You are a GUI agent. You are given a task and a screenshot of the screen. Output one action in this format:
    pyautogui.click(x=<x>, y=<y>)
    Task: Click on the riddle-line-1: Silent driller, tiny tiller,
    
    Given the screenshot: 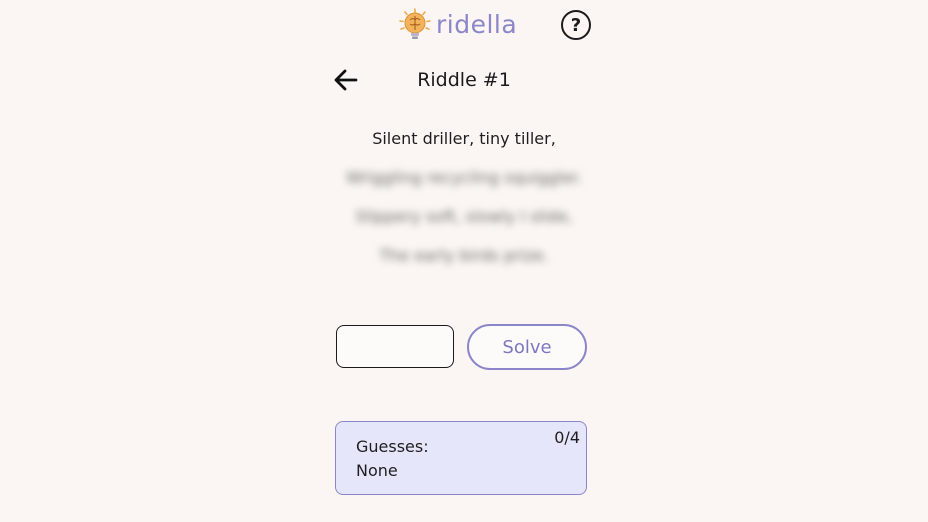 What is the action you would take?
    pyautogui.click(x=464, y=138)
    